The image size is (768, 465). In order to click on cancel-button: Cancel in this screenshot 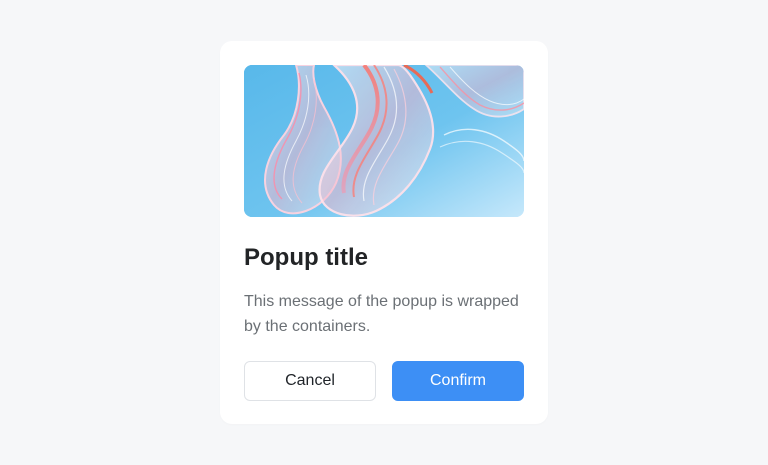, I will do `click(310, 381)`.